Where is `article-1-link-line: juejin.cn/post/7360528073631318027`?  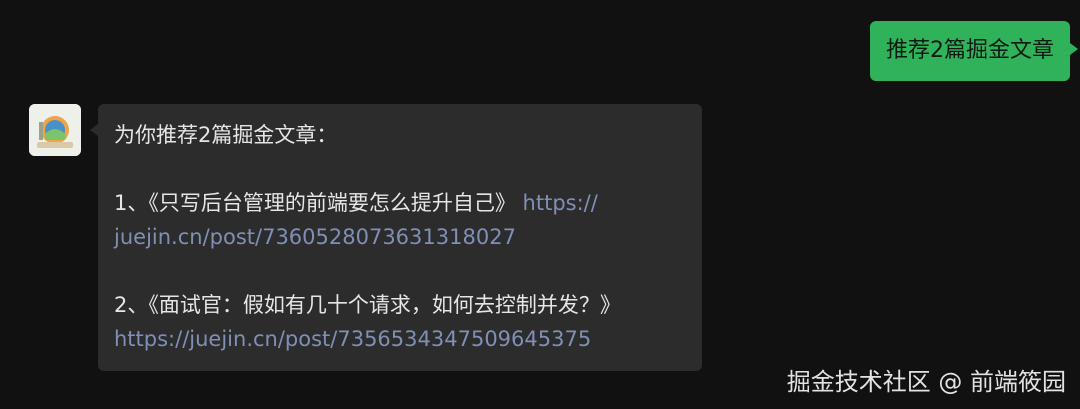 article-1-link-line: juejin.cn/post/7360528073631318027 is located at coordinates (400, 237).